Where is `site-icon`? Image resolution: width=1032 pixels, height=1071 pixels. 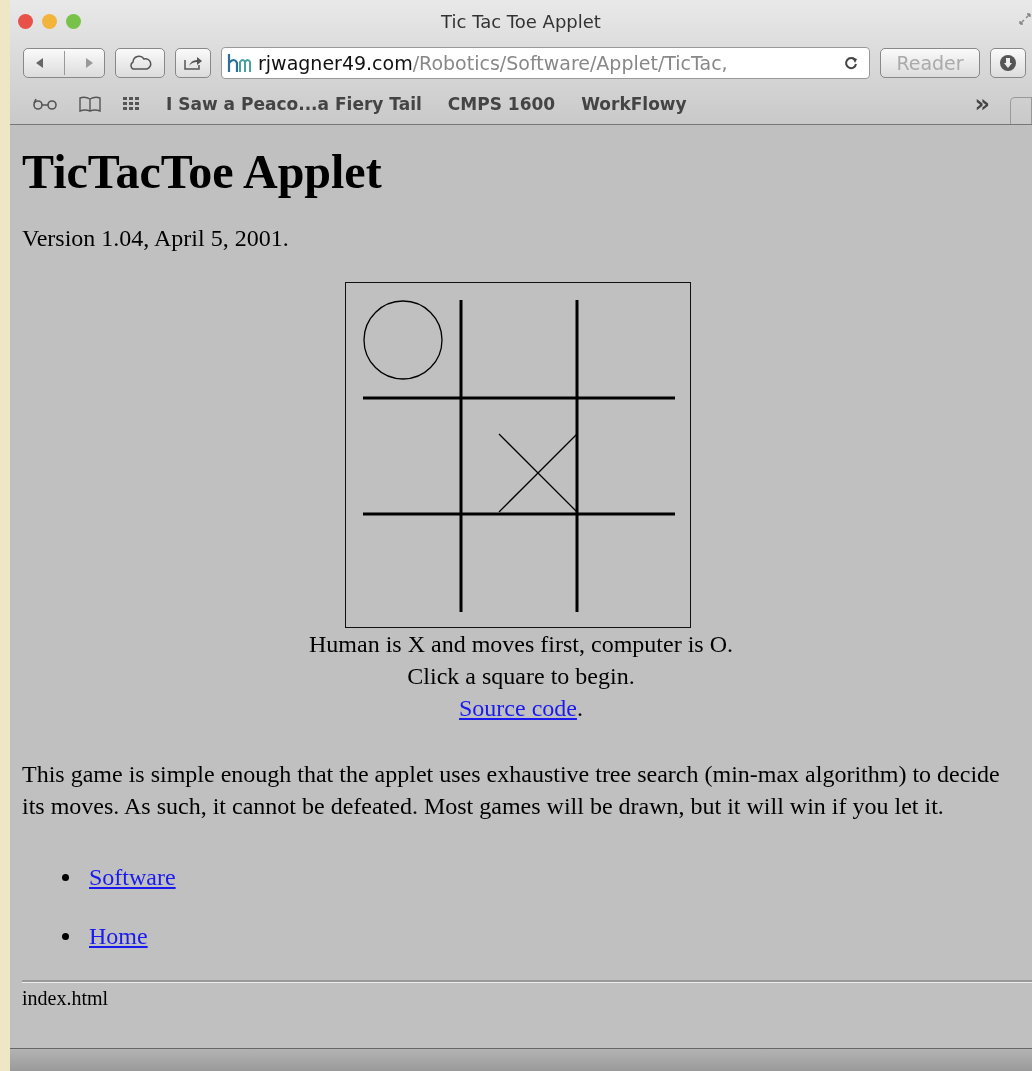
site-icon is located at coordinates (239, 63).